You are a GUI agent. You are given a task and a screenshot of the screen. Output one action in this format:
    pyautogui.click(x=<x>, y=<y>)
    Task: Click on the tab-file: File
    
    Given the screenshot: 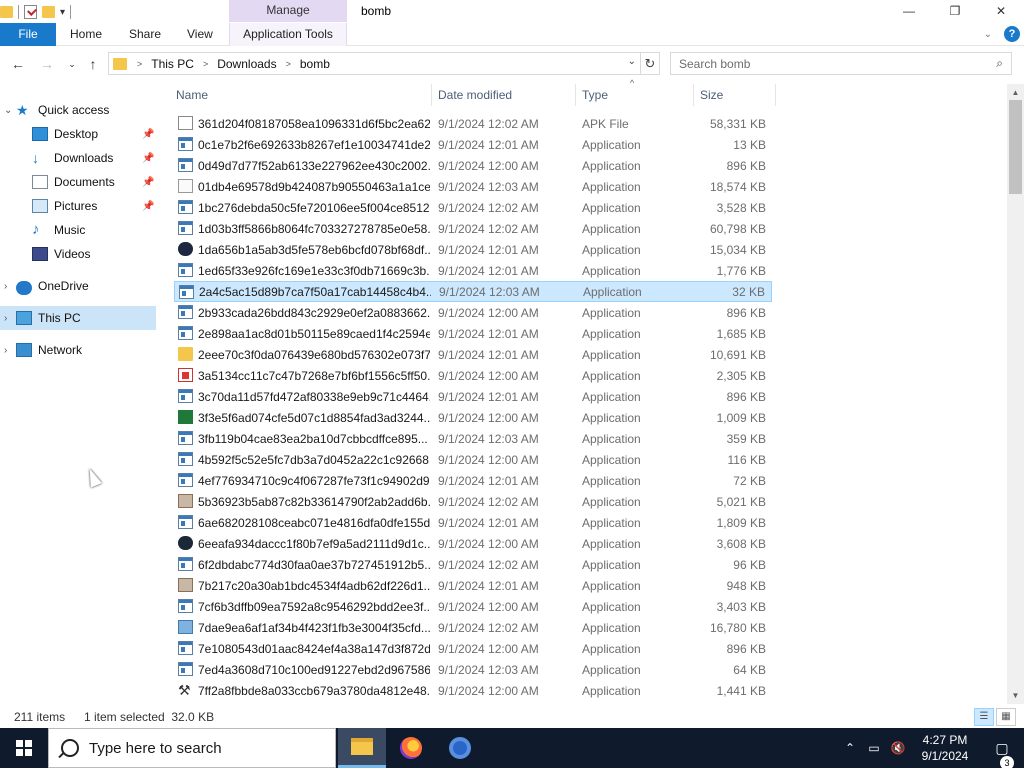 What is the action you would take?
    pyautogui.click(x=28, y=34)
    